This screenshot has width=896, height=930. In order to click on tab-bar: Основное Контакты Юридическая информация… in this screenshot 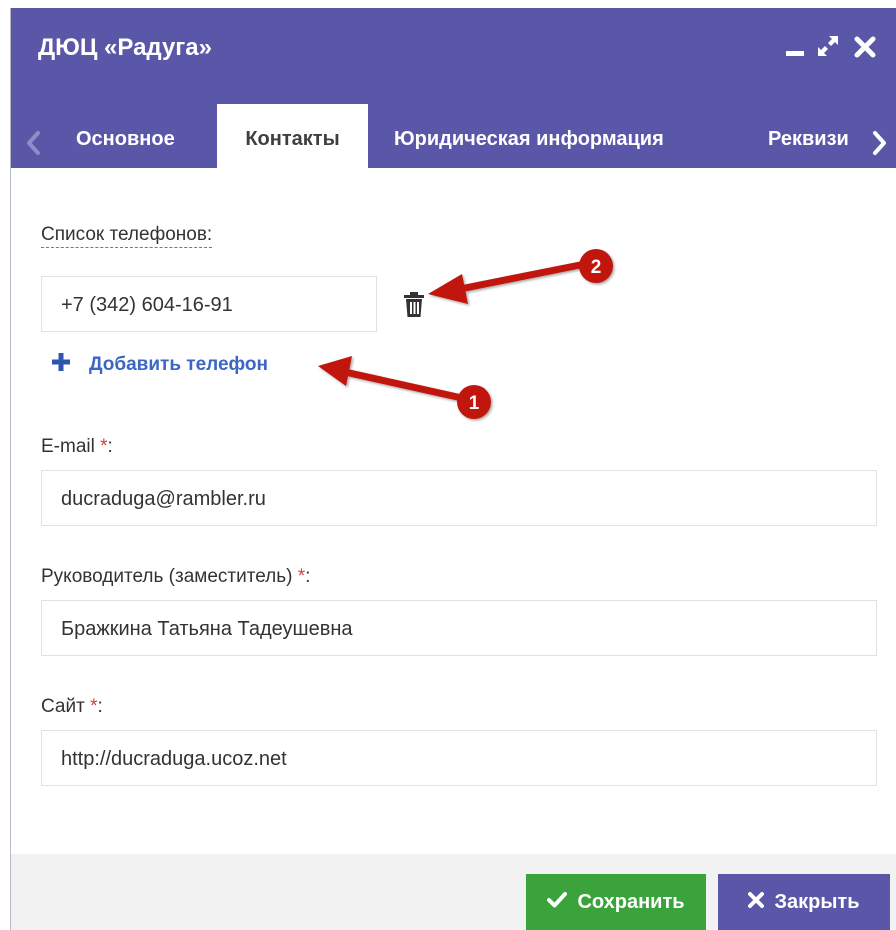, I will do `click(453, 135)`.